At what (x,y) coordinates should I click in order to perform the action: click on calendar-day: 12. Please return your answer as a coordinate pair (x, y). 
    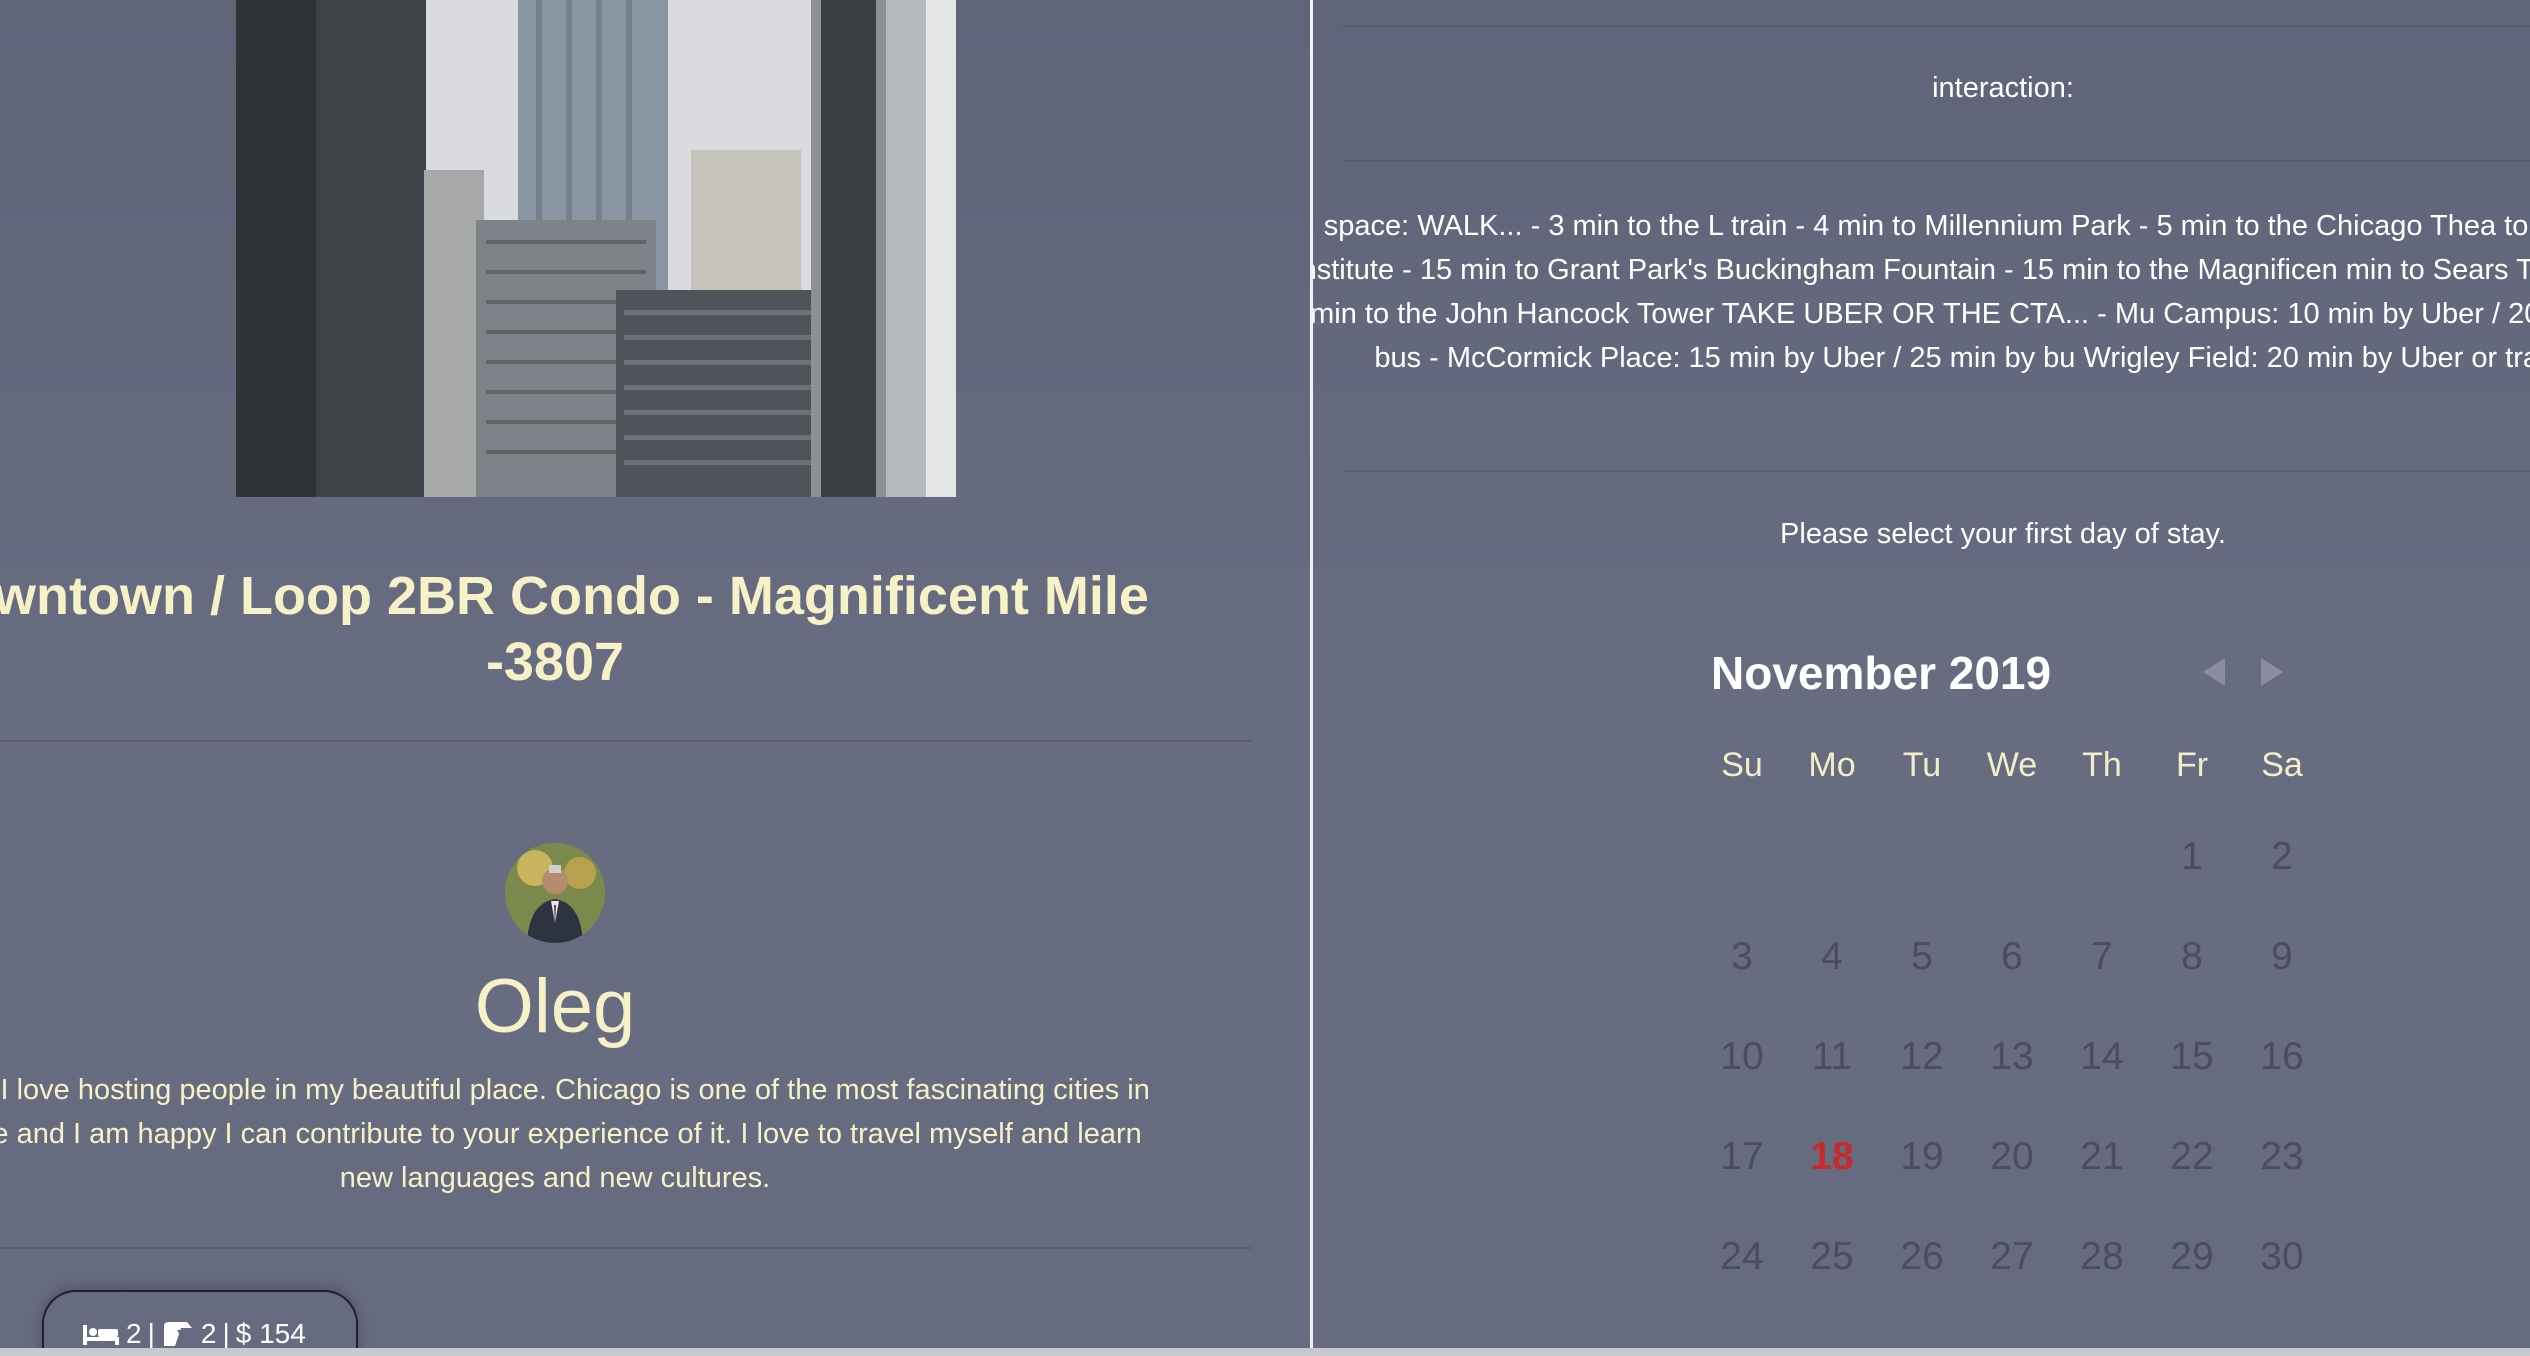
    Looking at the image, I should click on (1922, 1057).